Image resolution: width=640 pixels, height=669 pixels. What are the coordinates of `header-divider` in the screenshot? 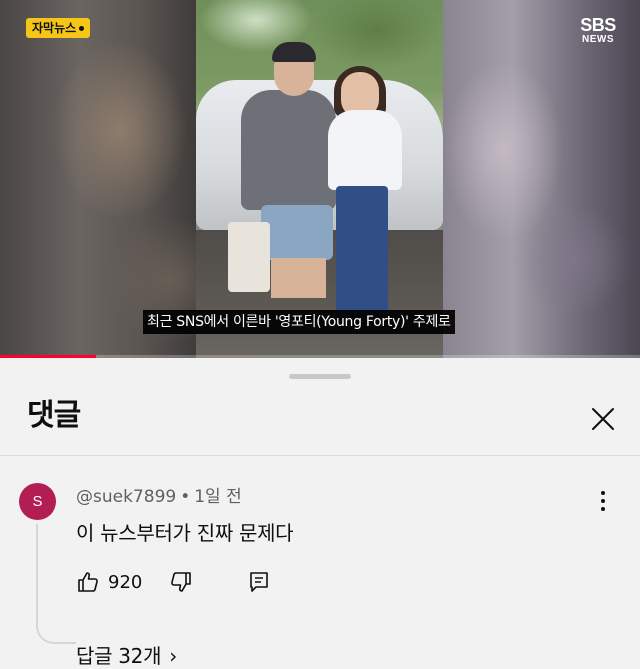 It's located at (320, 455).